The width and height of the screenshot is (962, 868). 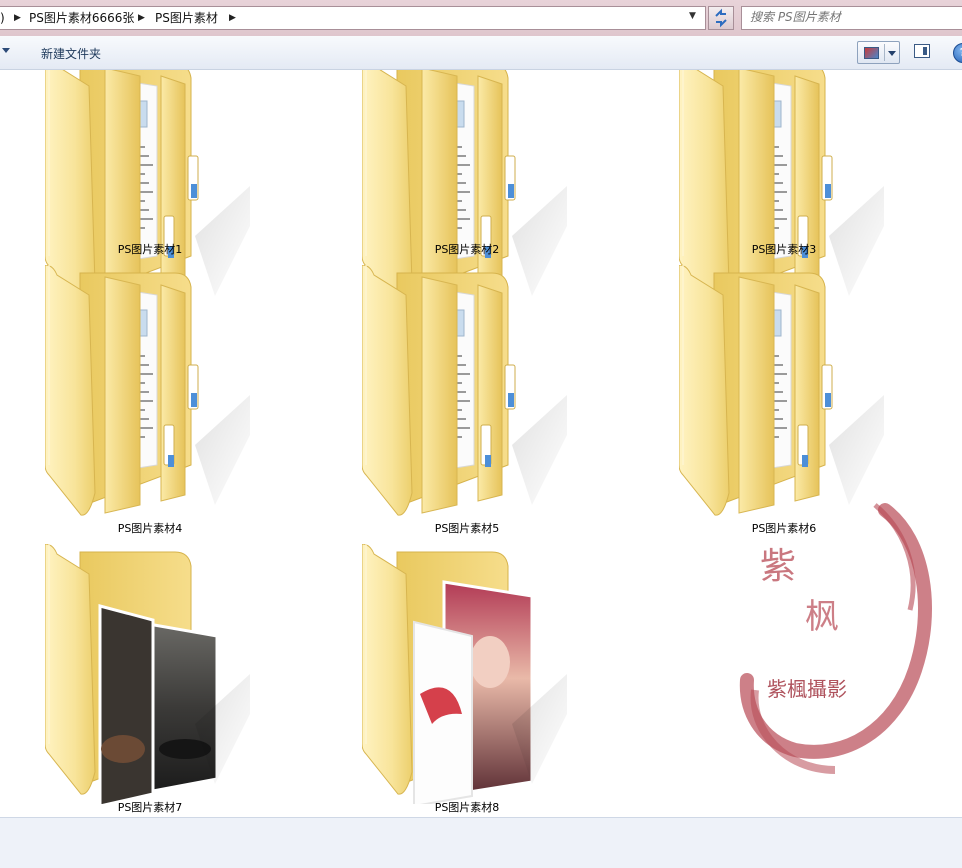 What do you see at coordinates (807, 689) in the screenshot?
I see `watermark-text: 紫楓攝影` at bounding box center [807, 689].